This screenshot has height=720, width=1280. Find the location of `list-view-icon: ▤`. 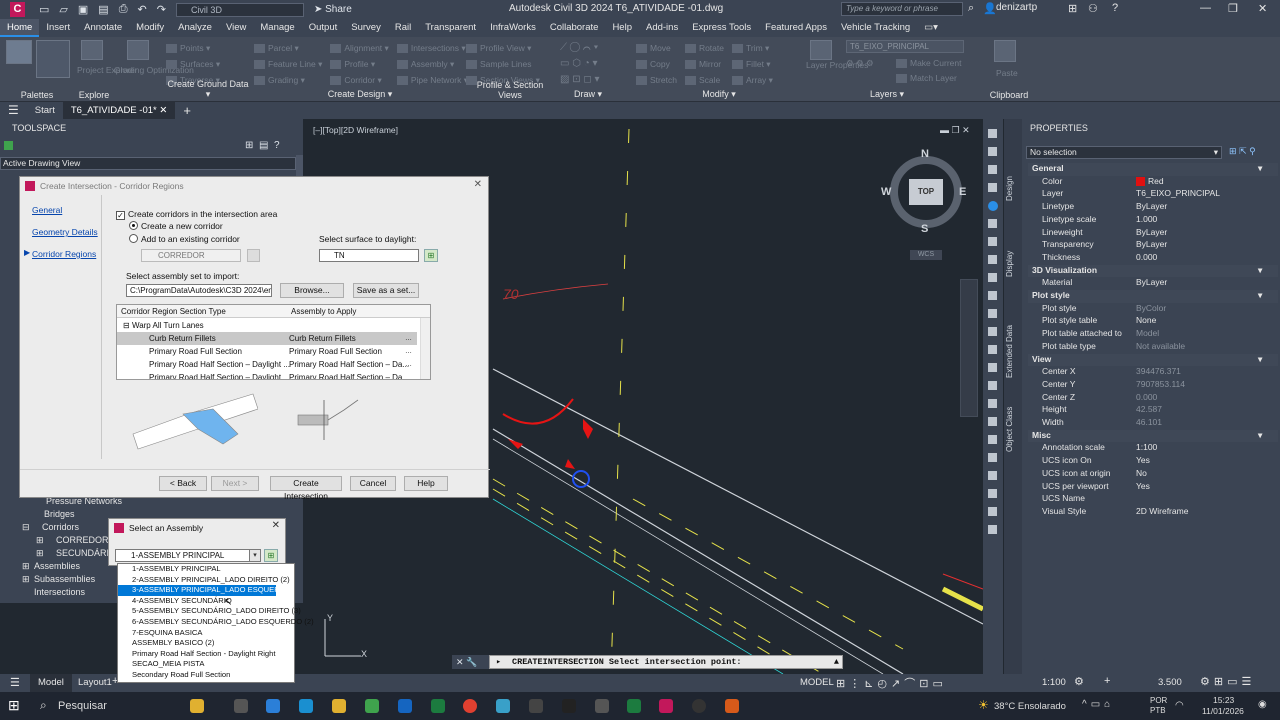

list-view-icon: ▤ is located at coordinates (263, 145).